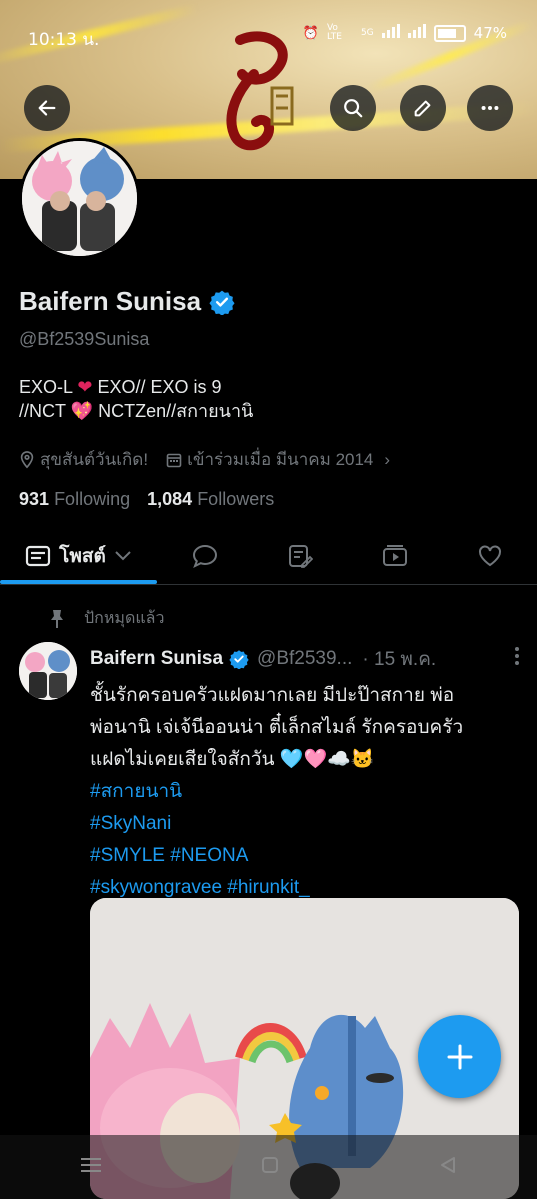  I want to click on tab-articles, so click(300, 556).